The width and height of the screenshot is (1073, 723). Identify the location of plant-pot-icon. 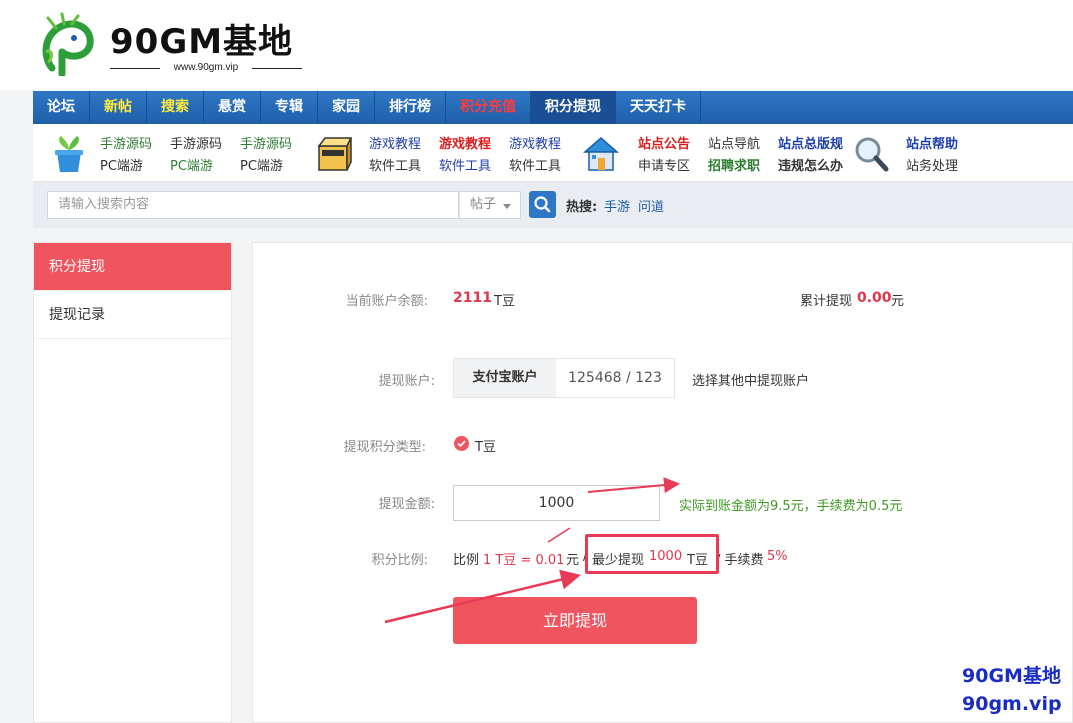
(69, 154).